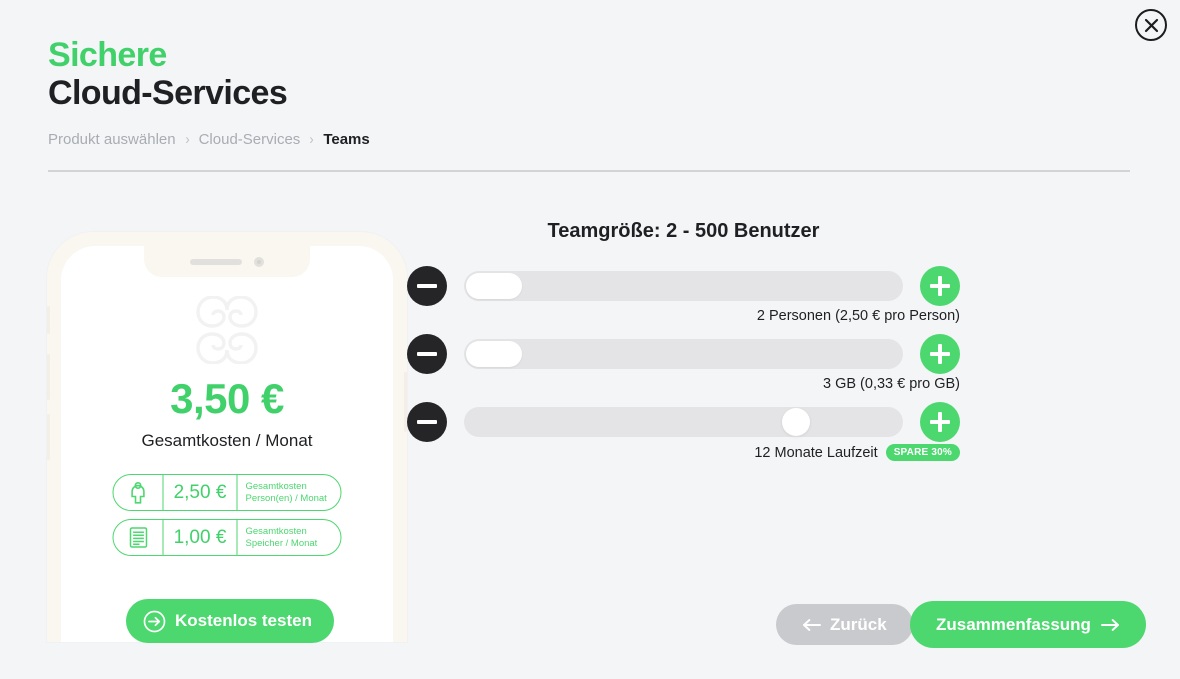 The width and height of the screenshot is (1180, 679). Describe the element at coordinates (250, 139) in the screenshot. I see `breadcrumb-item-cloud-services: Cloud-Services` at that location.